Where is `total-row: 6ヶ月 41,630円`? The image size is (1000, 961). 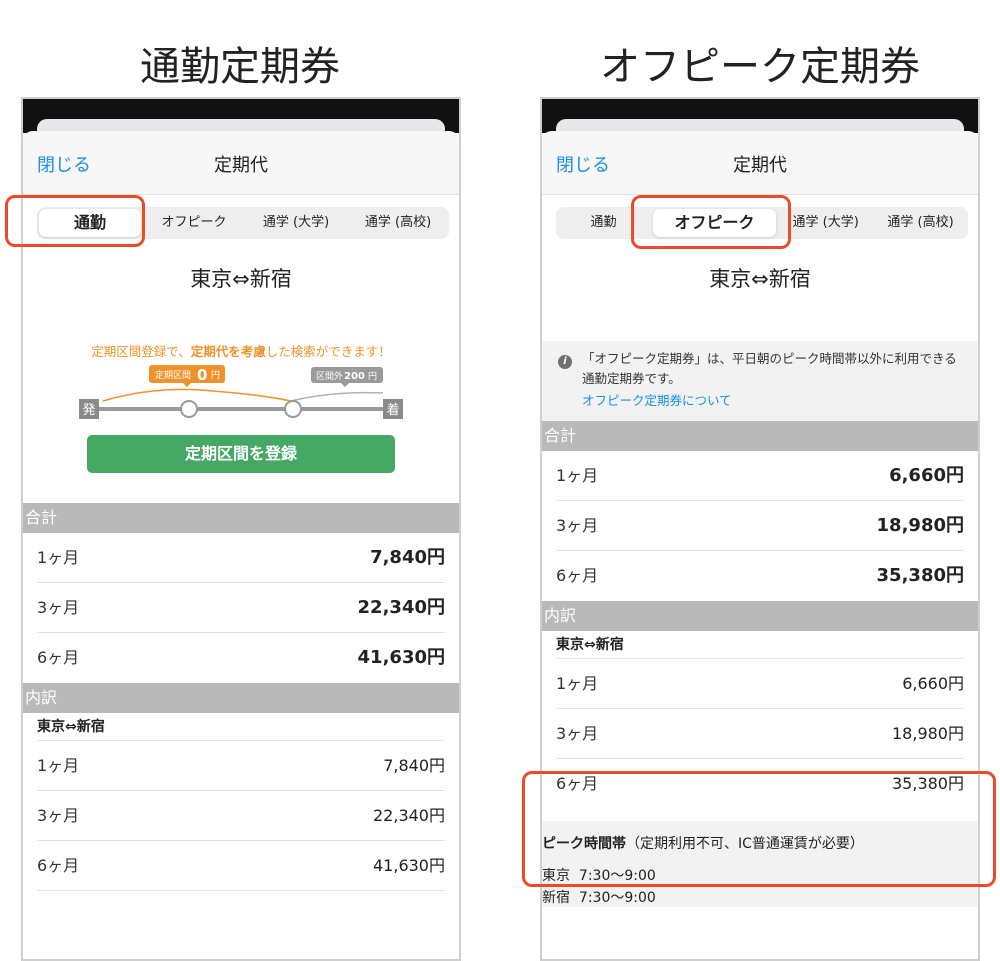 total-row: 6ヶ月 41,630円 is located at coordinates (241, 658).